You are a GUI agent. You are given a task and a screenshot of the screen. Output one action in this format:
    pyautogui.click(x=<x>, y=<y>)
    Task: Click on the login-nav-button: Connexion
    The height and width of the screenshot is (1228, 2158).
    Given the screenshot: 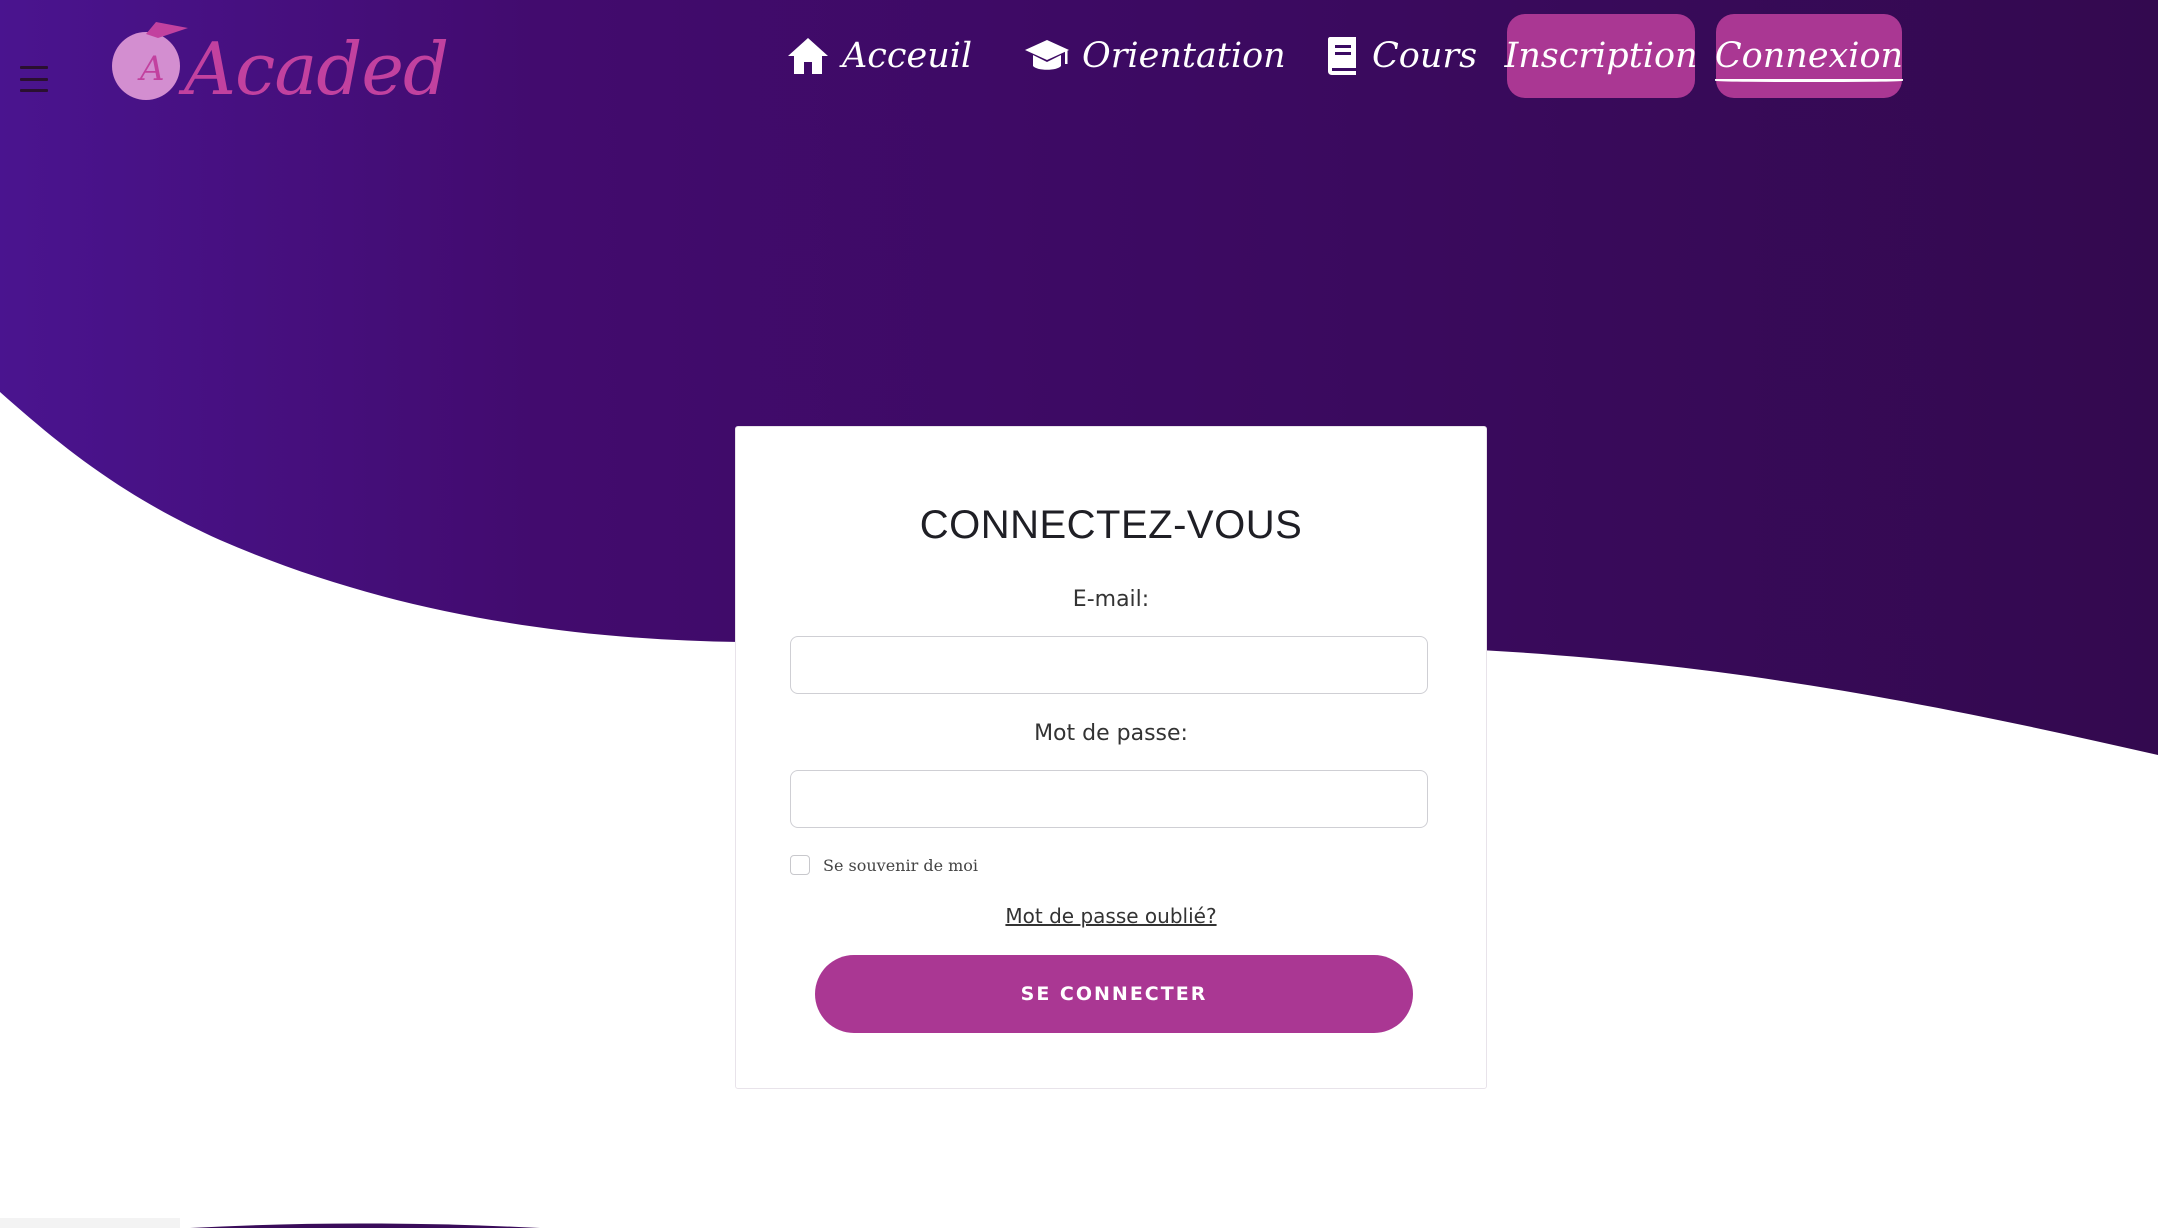 What is the action you would take?
    pyautogui.click(x=1809, y=56)
    